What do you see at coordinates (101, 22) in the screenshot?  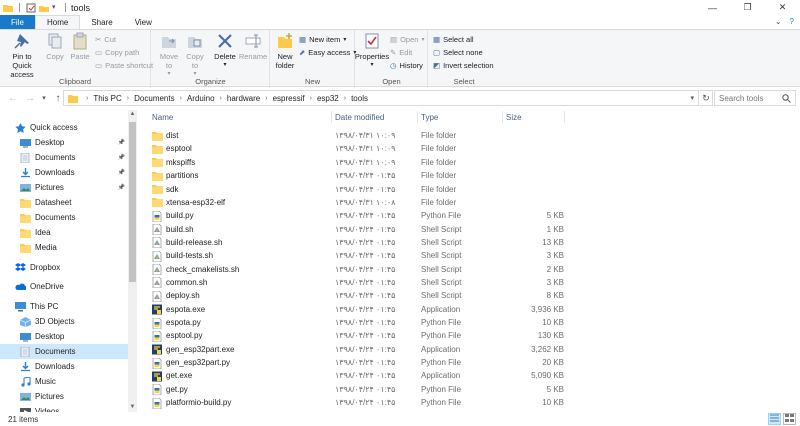 I see `tab-share: Share` at bounding box center [101, 22].